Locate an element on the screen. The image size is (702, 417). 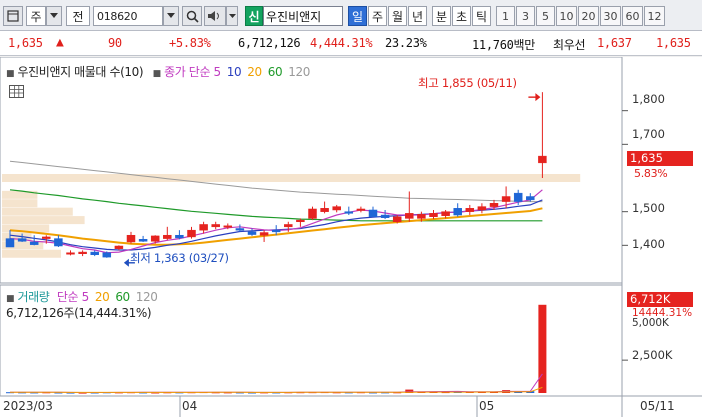
window-icon is located at coordinates (13, 16).